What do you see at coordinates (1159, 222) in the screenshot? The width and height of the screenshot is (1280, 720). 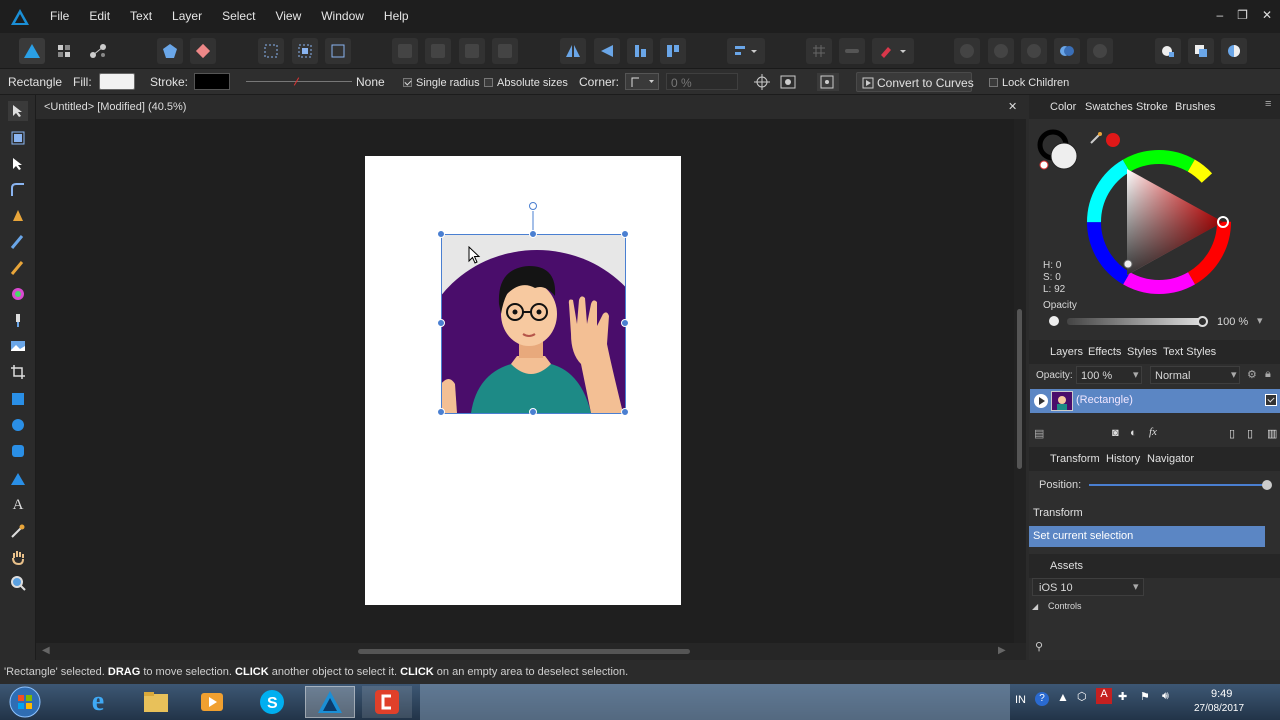 I see `color-wheel` at bounding box center [1159, 222].